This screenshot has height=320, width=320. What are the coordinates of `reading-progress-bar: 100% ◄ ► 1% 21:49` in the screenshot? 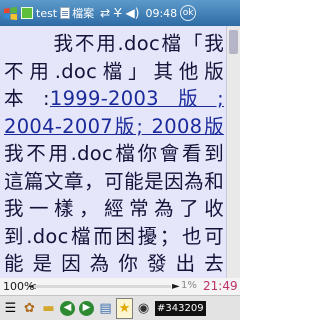 It's located at (120, 286).